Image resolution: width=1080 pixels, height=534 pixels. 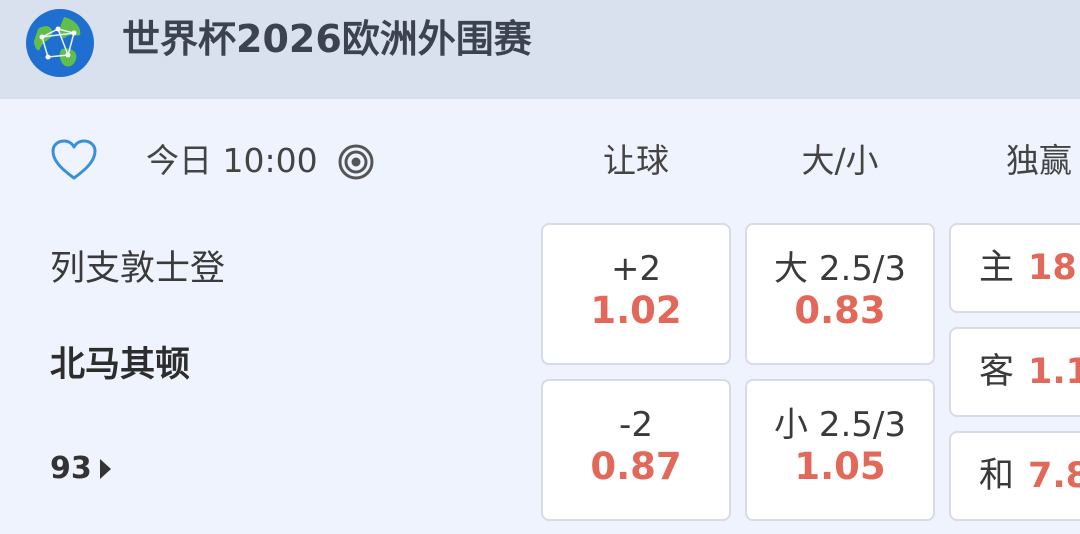 I want to click on handicap-line: -2, so click(x=636, y=425).